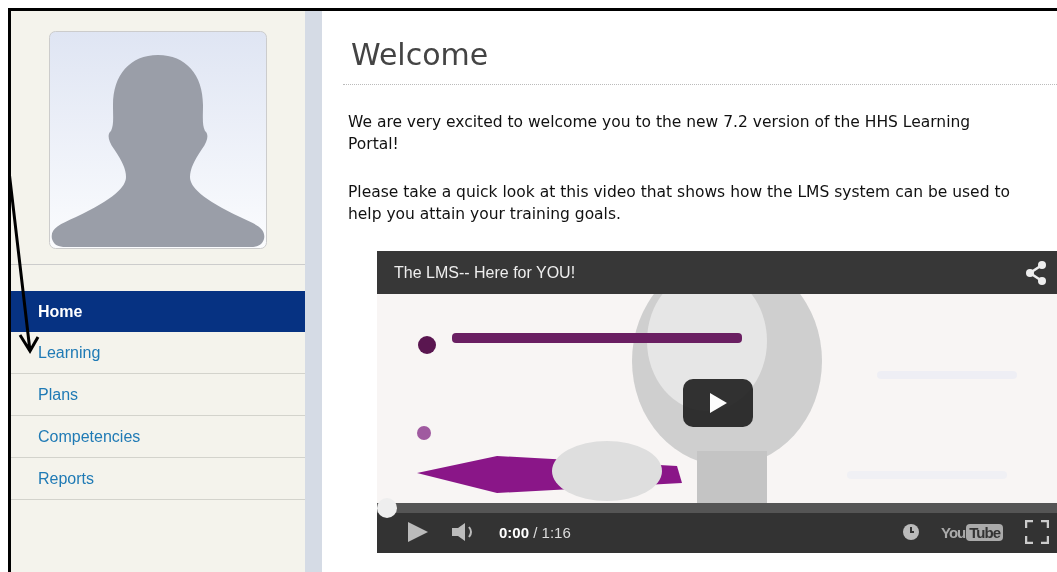 The width and height of the screenshot is (1057, 572). What do you see at coordinates (1037, 532) in the screenshot?
I see `fullscreen-icon` at bounding box center [1037, 532].